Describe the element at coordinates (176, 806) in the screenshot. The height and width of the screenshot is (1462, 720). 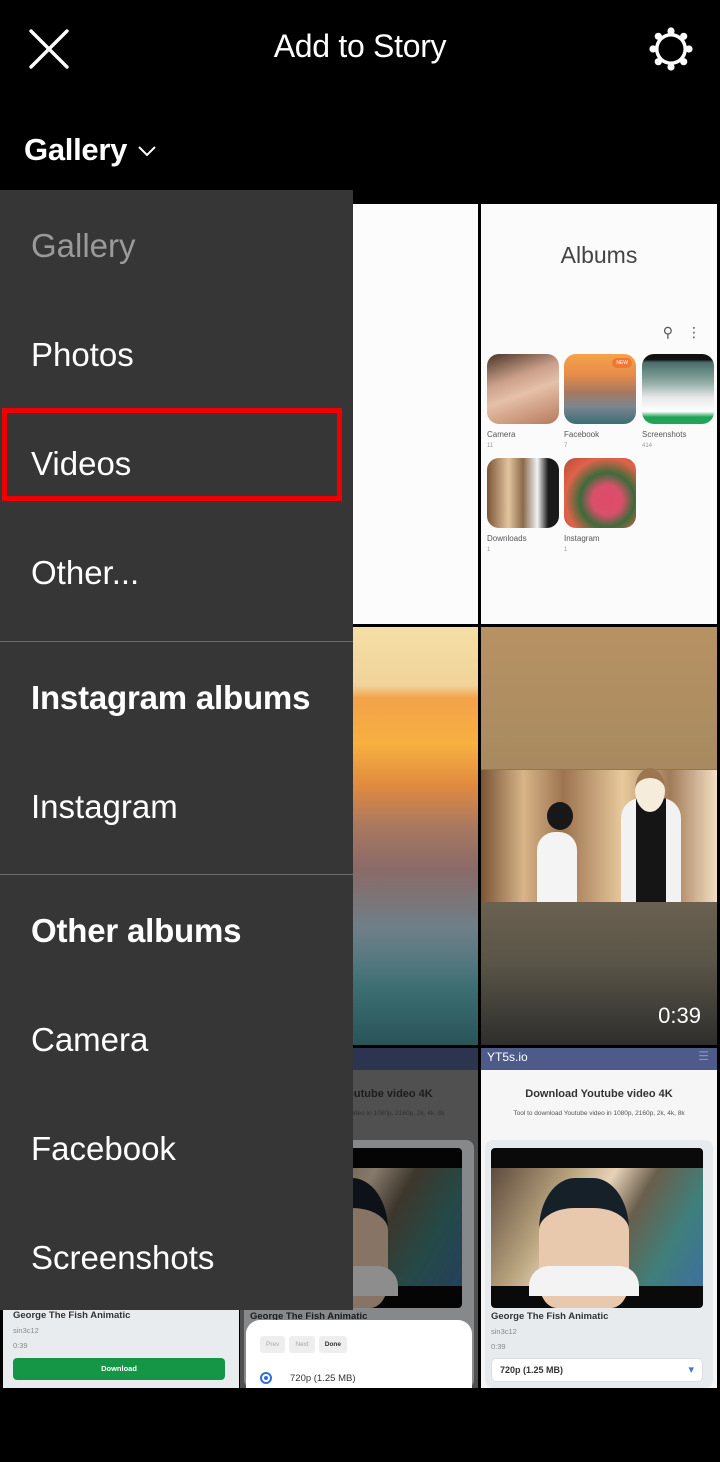
I see `menu-item-instagram: Instagram` at that location.